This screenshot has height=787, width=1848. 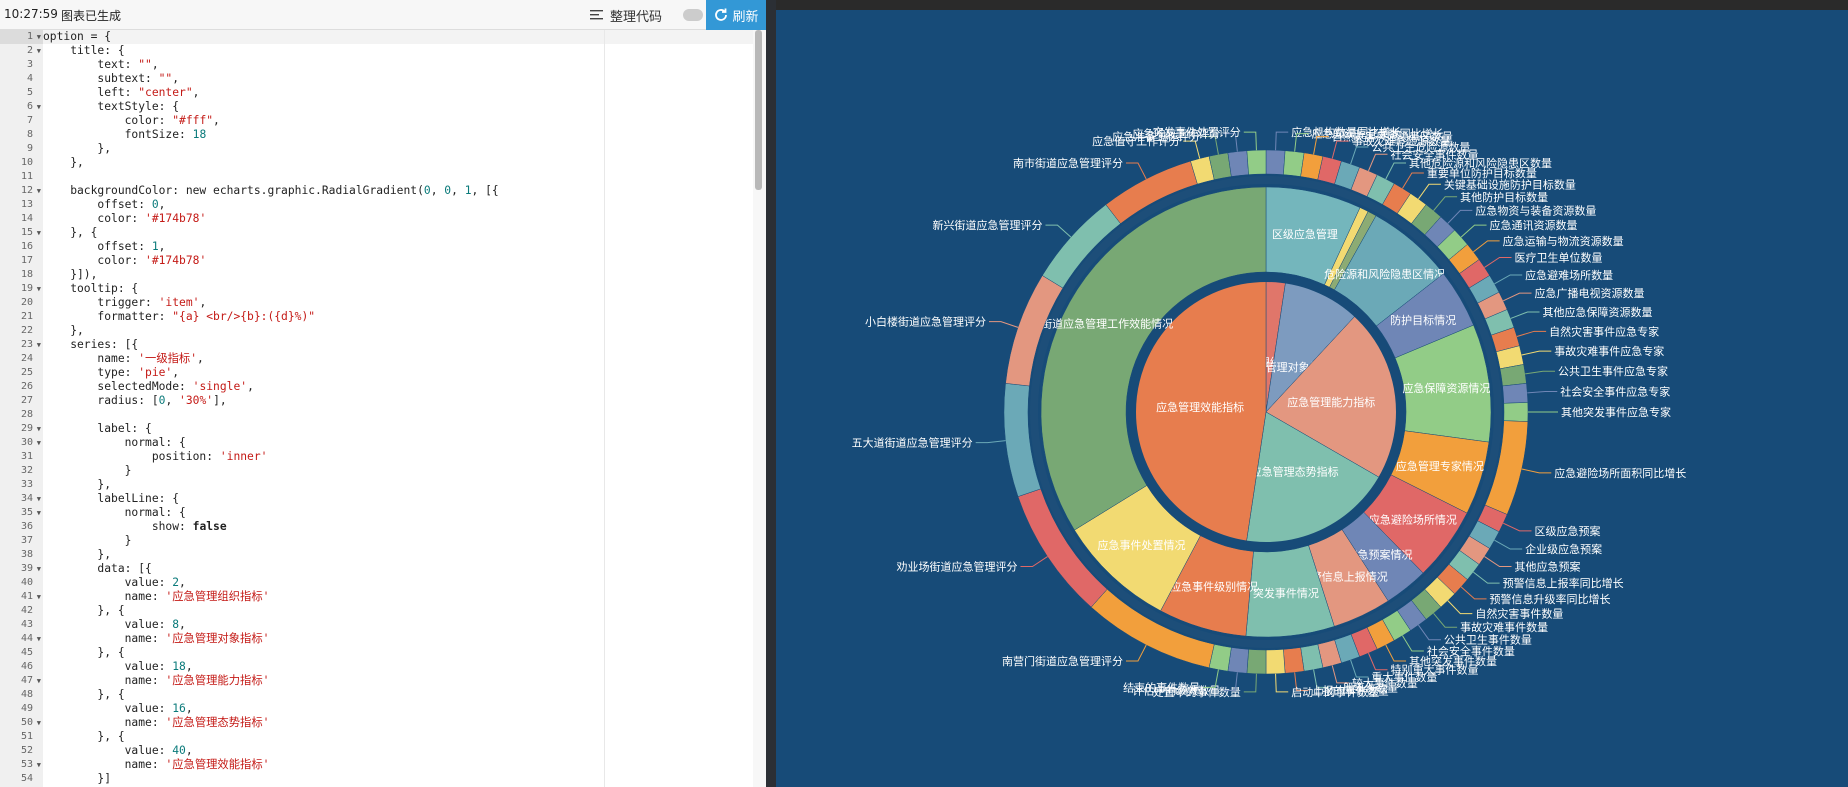 What do you see at coordinates (1613, 371) in the screenshot?
I see `outer-slice-label: 公共卫生事件应急专家` at bounding box center [1613, 371].